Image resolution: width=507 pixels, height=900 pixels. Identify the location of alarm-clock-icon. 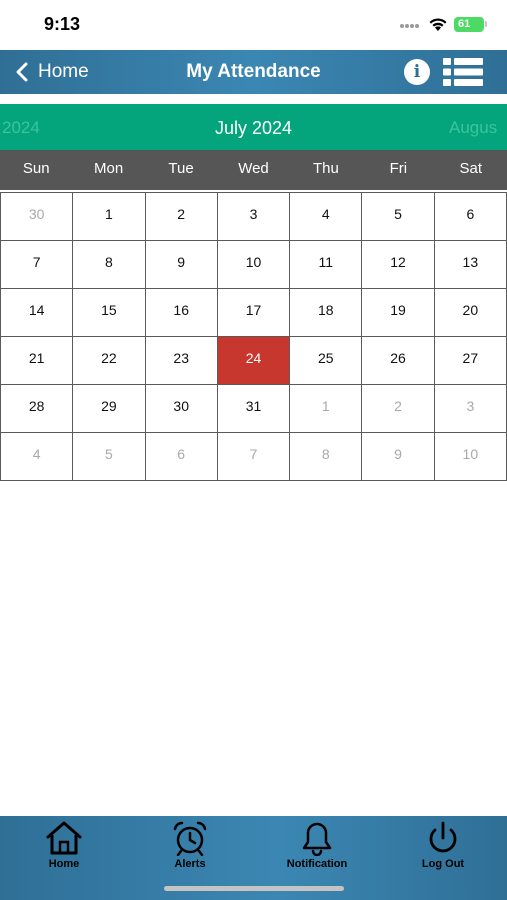
(190, 838).